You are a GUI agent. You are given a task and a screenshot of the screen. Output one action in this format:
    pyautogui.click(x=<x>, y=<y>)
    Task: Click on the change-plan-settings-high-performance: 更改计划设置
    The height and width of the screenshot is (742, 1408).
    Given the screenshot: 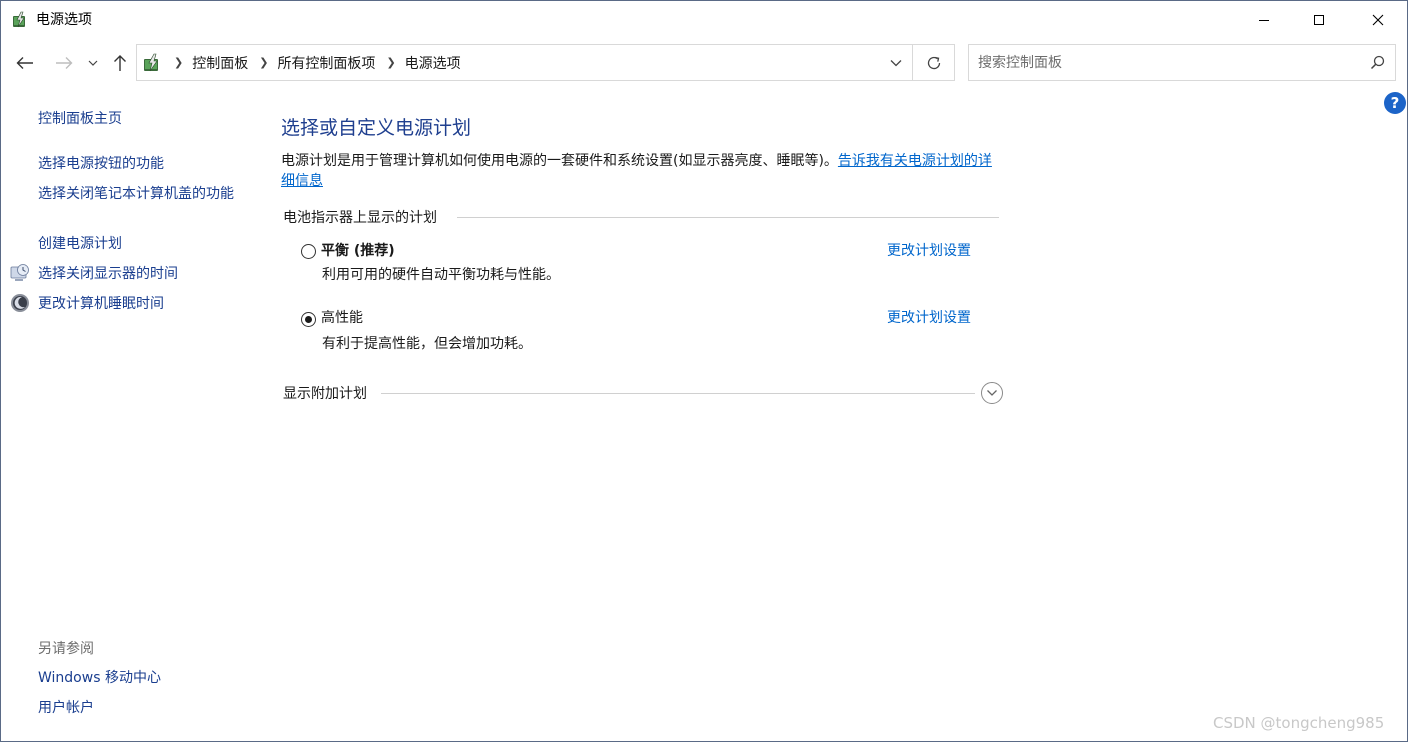 What is the action you would take?
    pyautogui.click(x=929, y=318)
    